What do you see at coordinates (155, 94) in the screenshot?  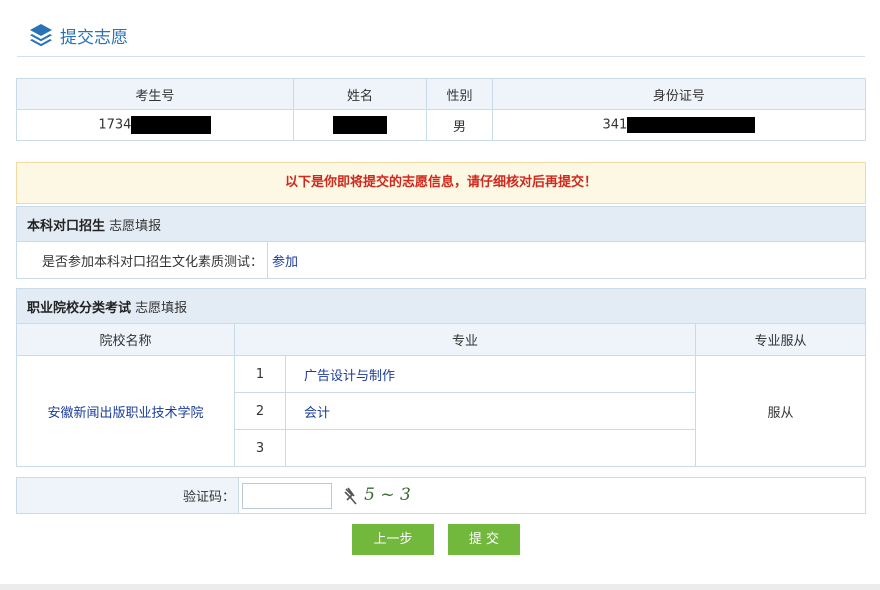 I see `header-exam-no: 考生号` at bounding box center [155, 94].